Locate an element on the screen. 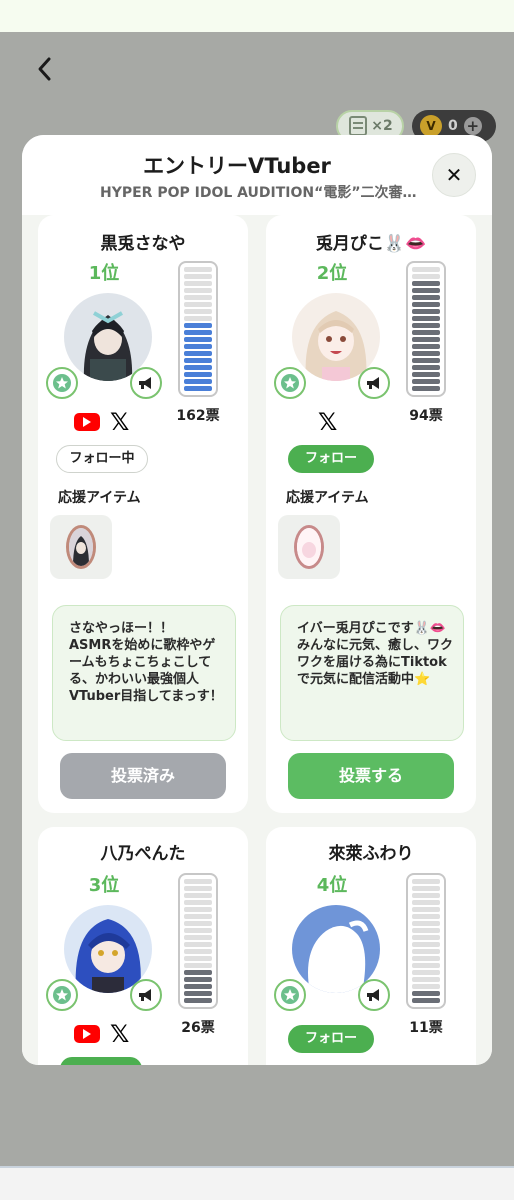 This screenshot has width=514, height=1200. voted-button: 投票済み is located at coordinates (143, 776).